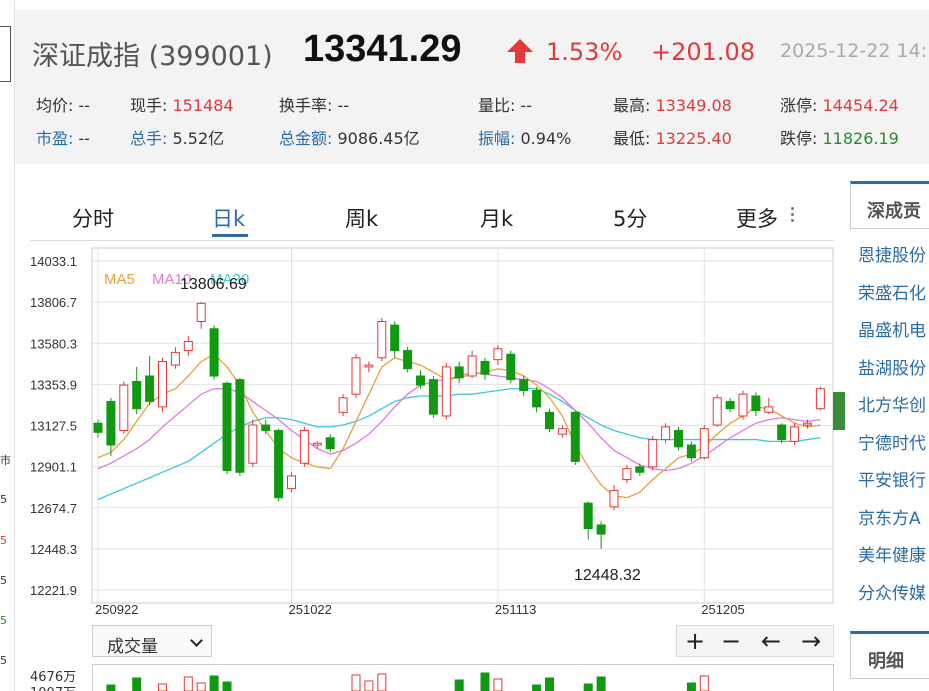  What do you see at coordinates (132, 647) in the screenshot?
I see `indicator-select-label: 成交量` at bounding box center [132, 647].